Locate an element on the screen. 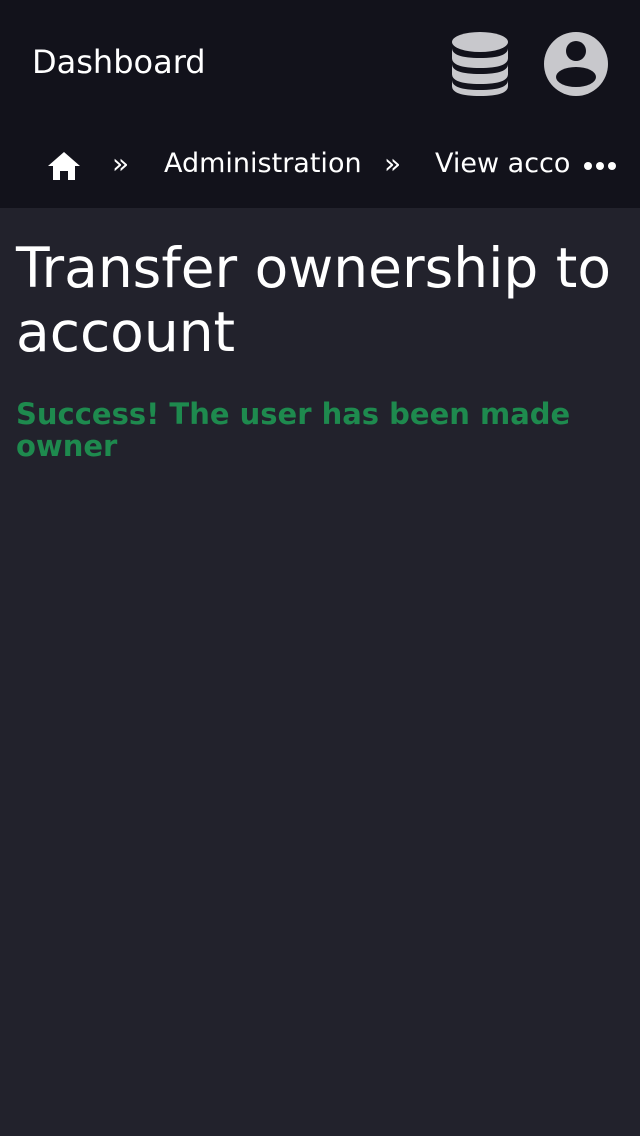  page-title: Transfer ownership to account is located at coordinates (313, 300).